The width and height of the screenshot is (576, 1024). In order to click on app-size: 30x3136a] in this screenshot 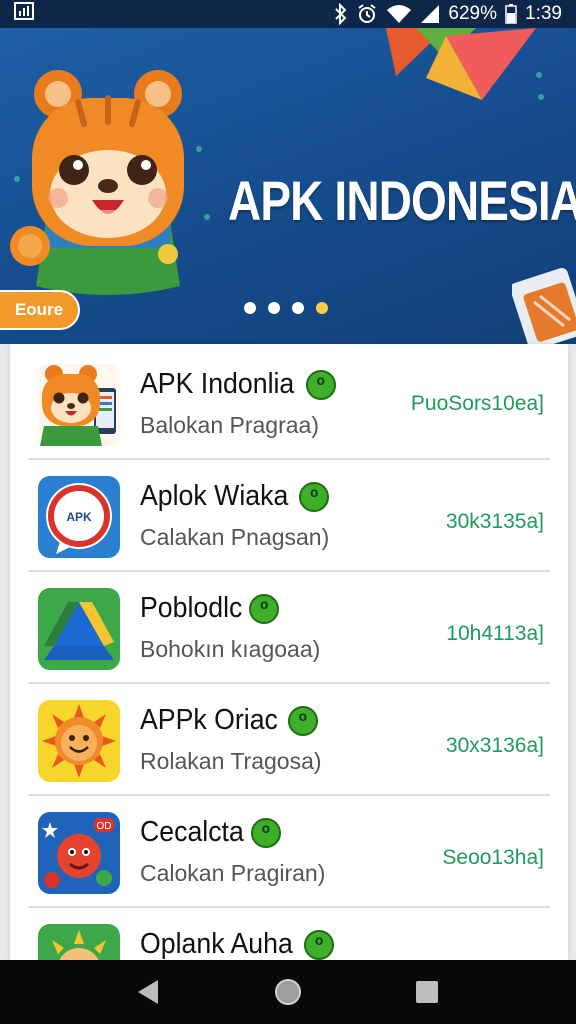, I will do `click(494, 745)`.